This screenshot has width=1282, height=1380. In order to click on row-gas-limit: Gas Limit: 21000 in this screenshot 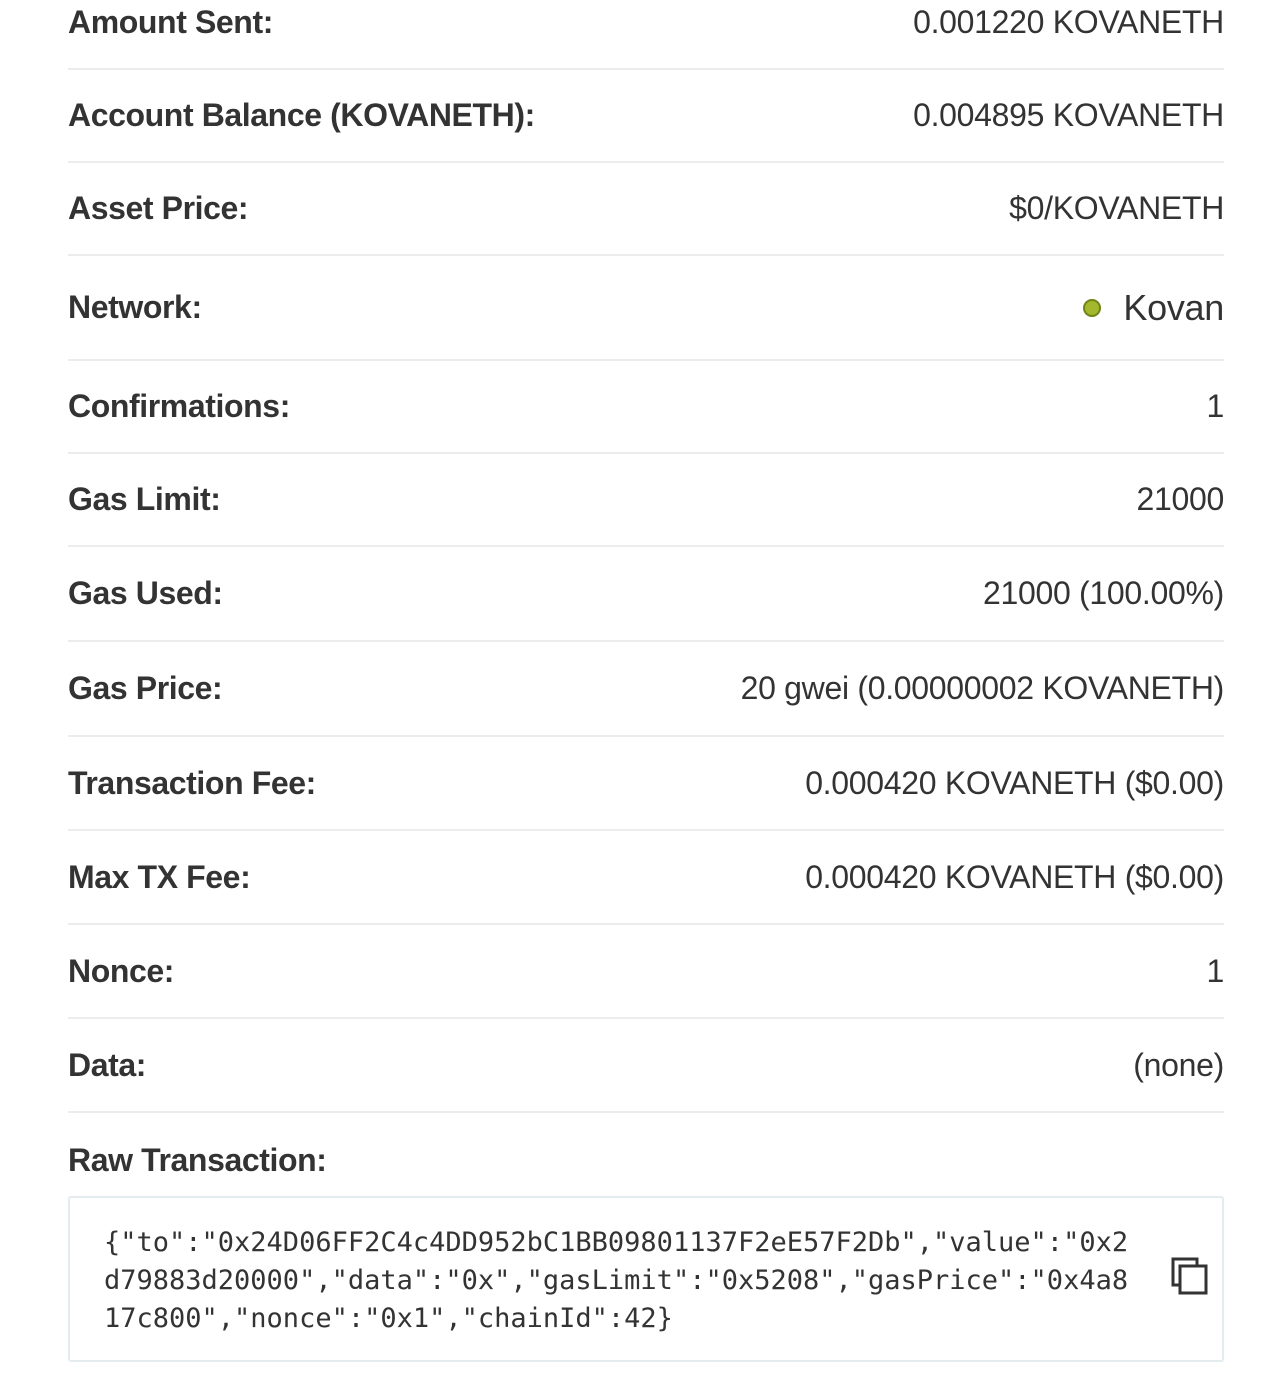, I will do `click(646, 500)`.